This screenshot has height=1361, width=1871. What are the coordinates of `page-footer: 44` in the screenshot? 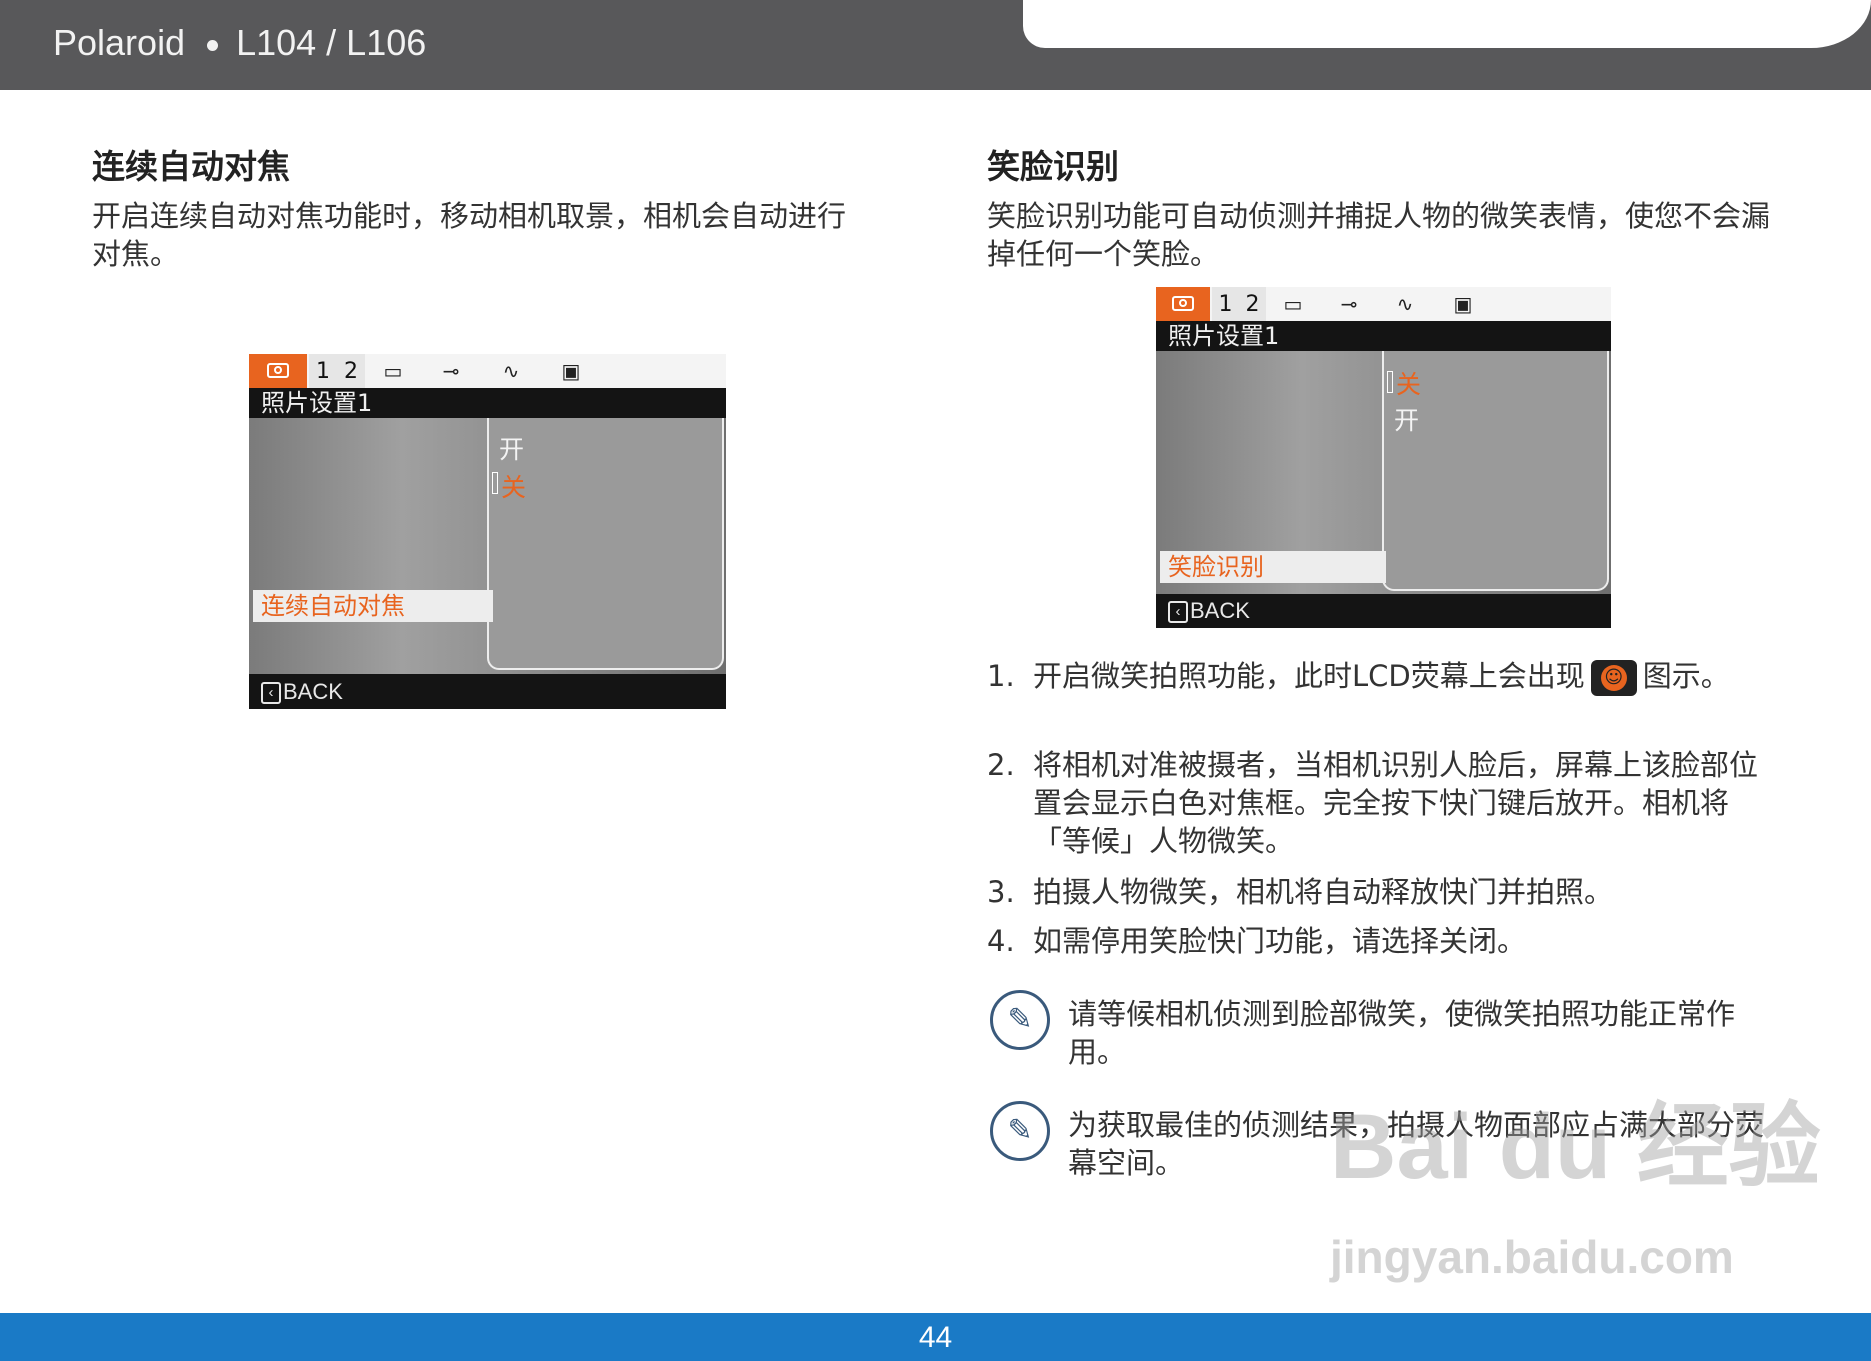 It's located at (935, 1337).